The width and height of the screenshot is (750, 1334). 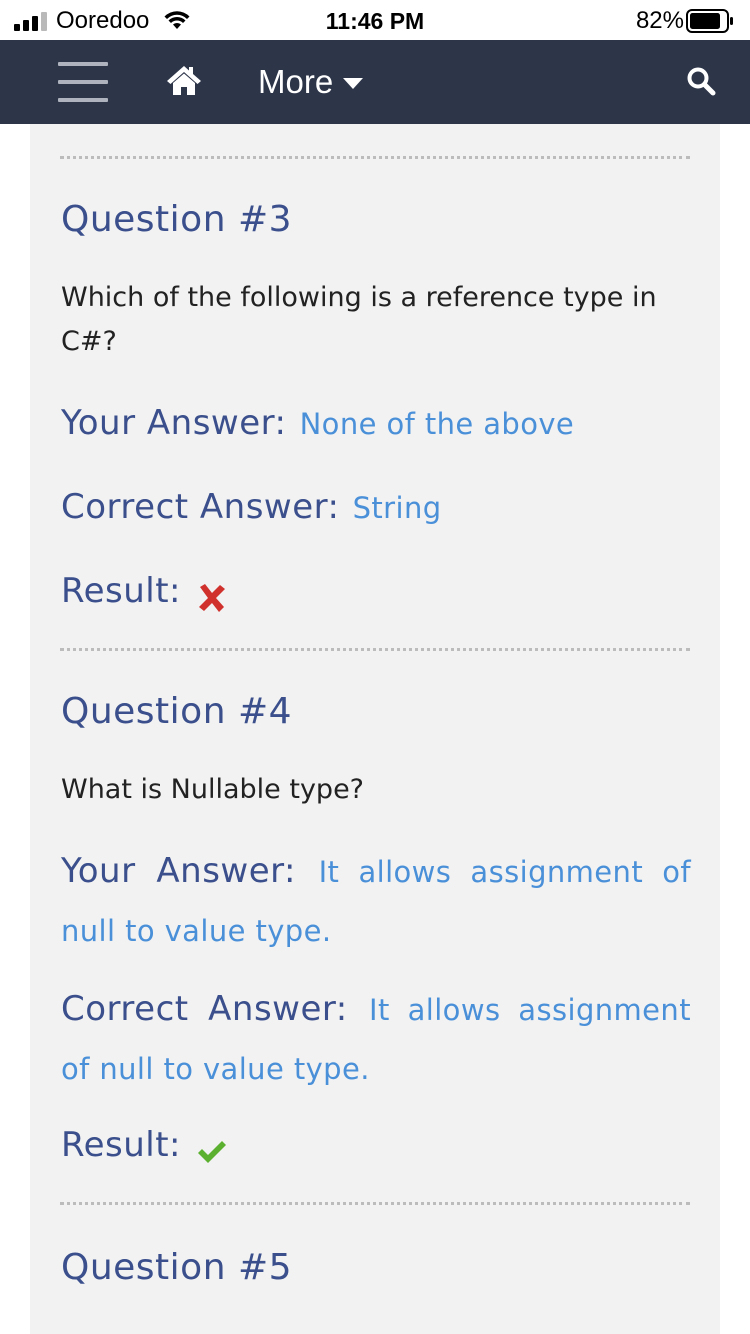 I want to click on status-bar: Ooredoo 11:46 PM 82%, so click(x=375, y=20).